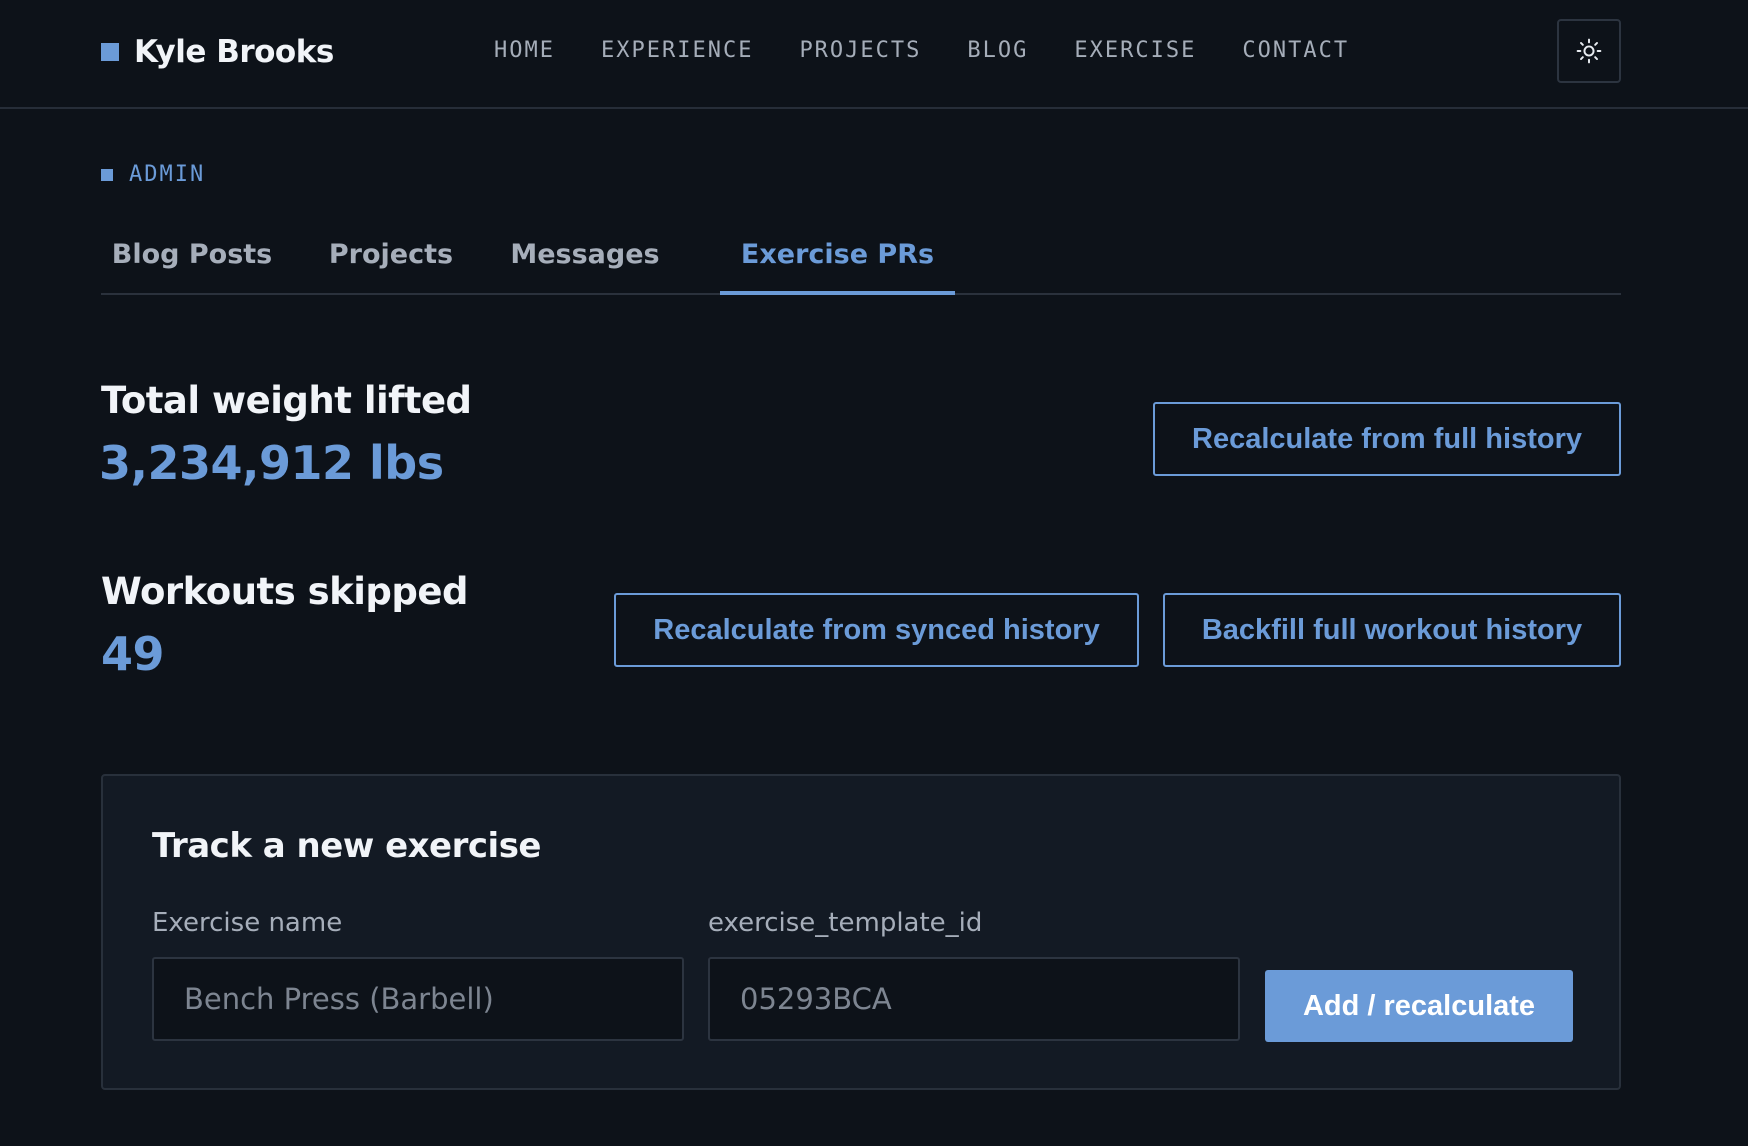  What do you see at coordinates (391, 261) in the screenshot?
I see `tab-projects: Projects` at bounding box center [391, 261].